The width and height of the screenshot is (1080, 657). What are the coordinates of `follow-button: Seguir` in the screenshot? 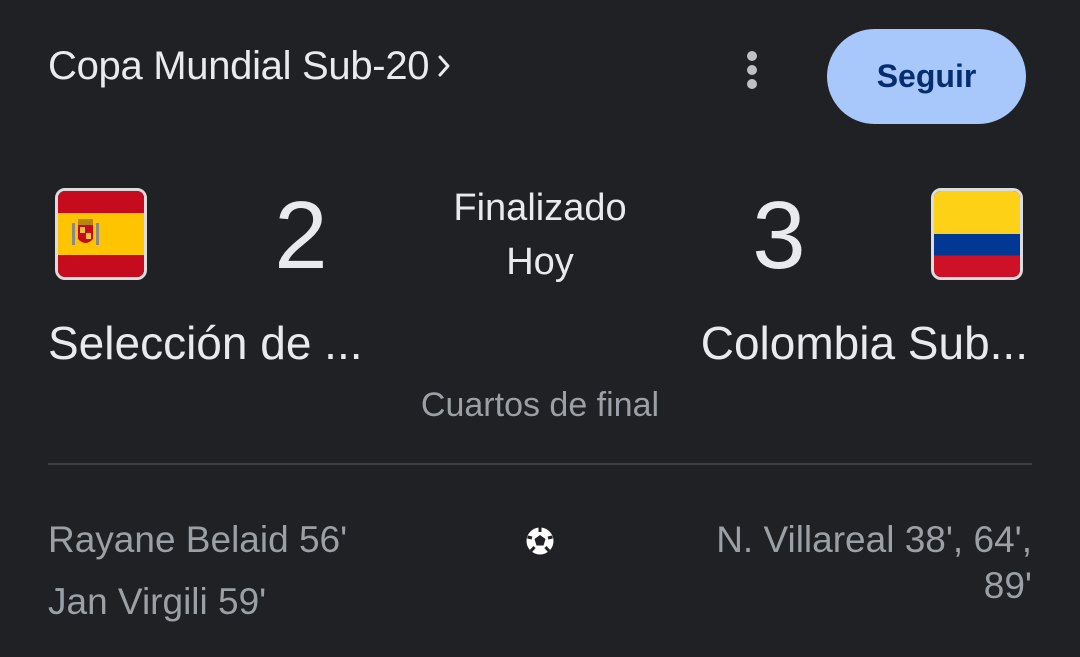 It's located at (926, 76).